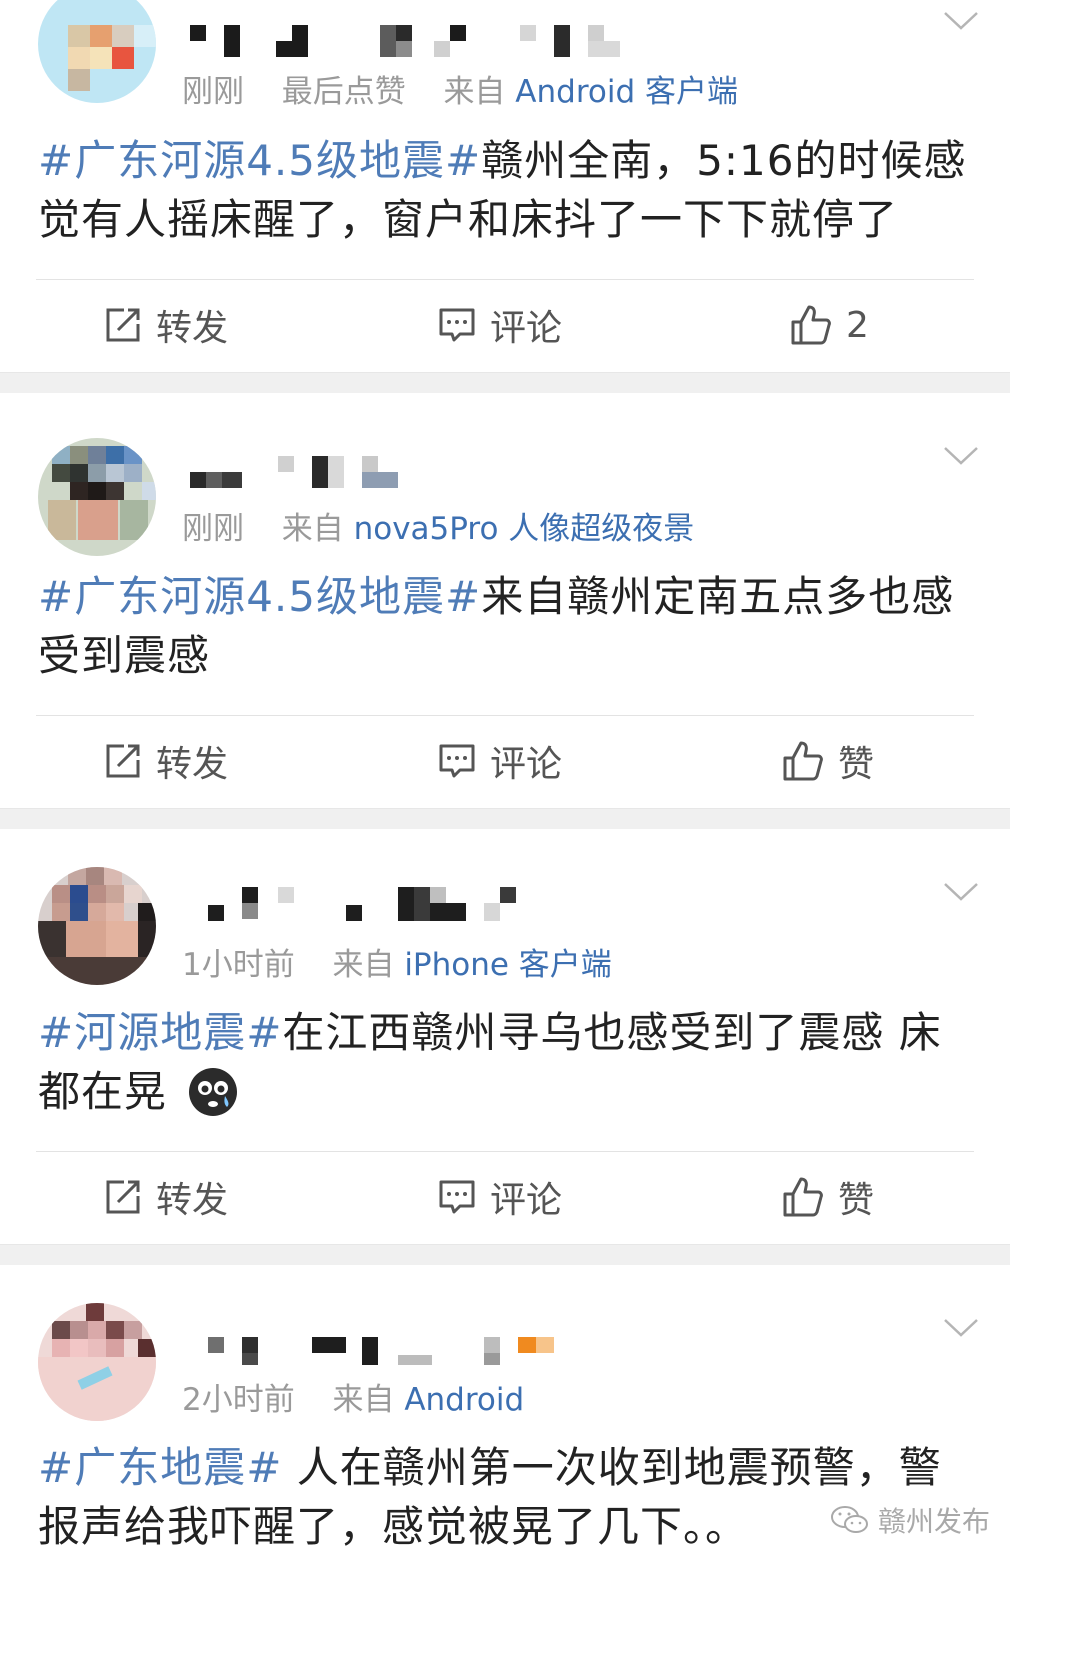  I want to click on like-button: 2, so click(829, 325).